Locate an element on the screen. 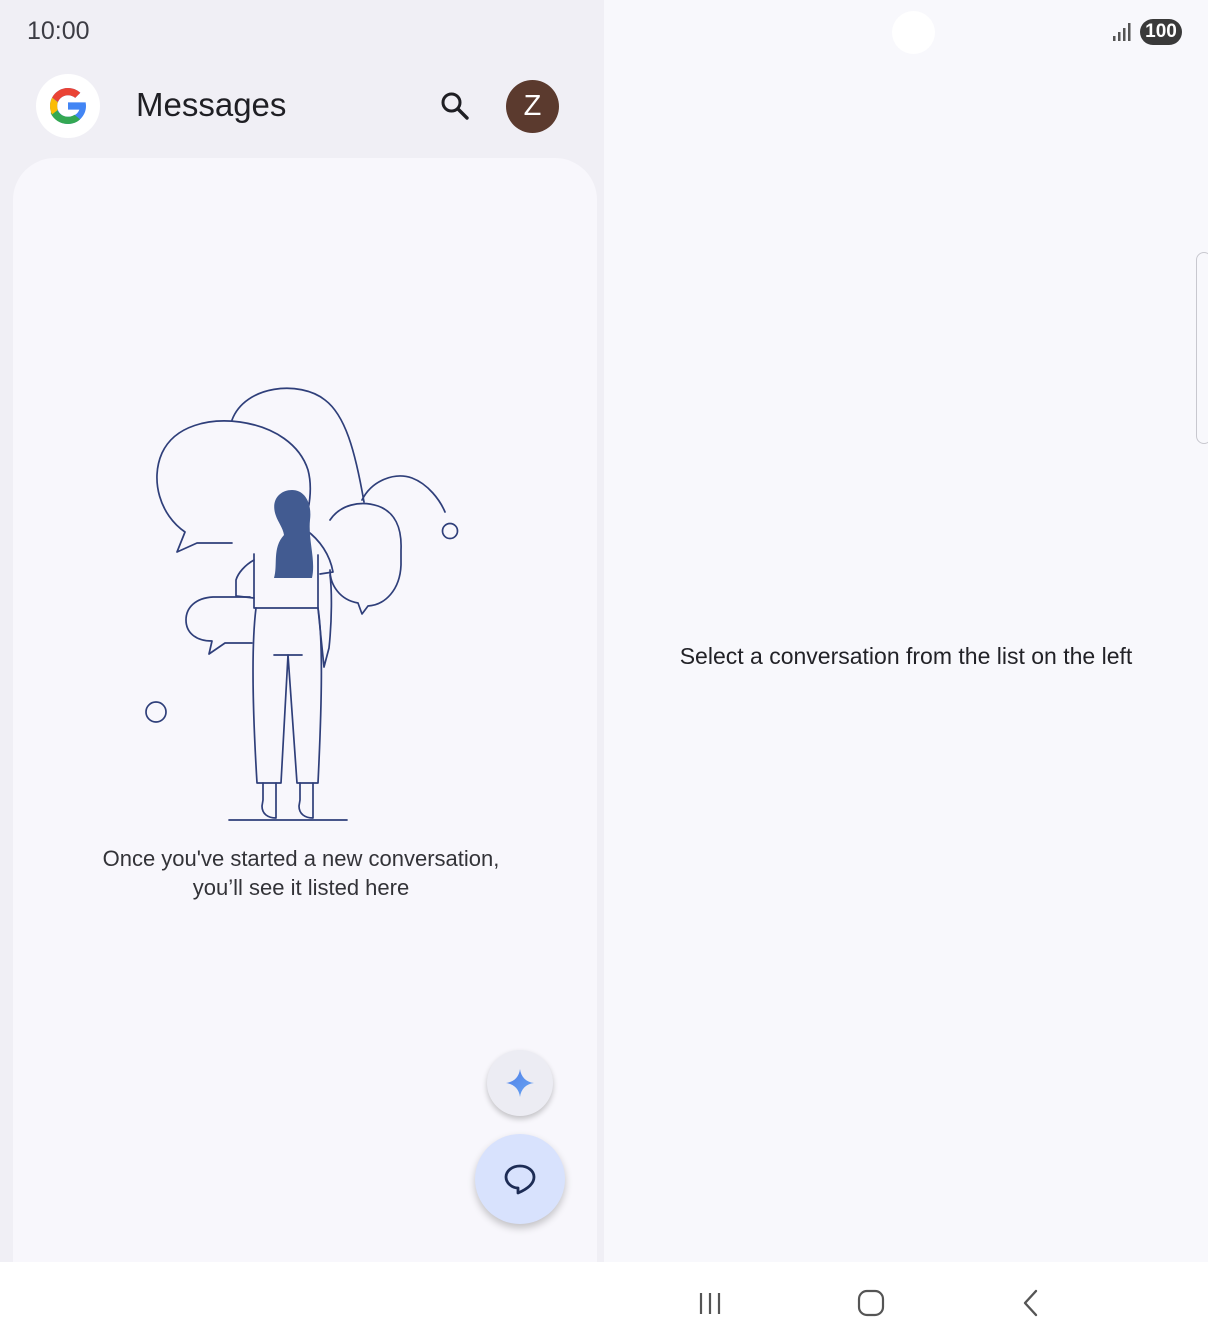 Image resolution: width=1208 pixels, height=1340 pixels. home-icon is located at coordinates (871, 1303).